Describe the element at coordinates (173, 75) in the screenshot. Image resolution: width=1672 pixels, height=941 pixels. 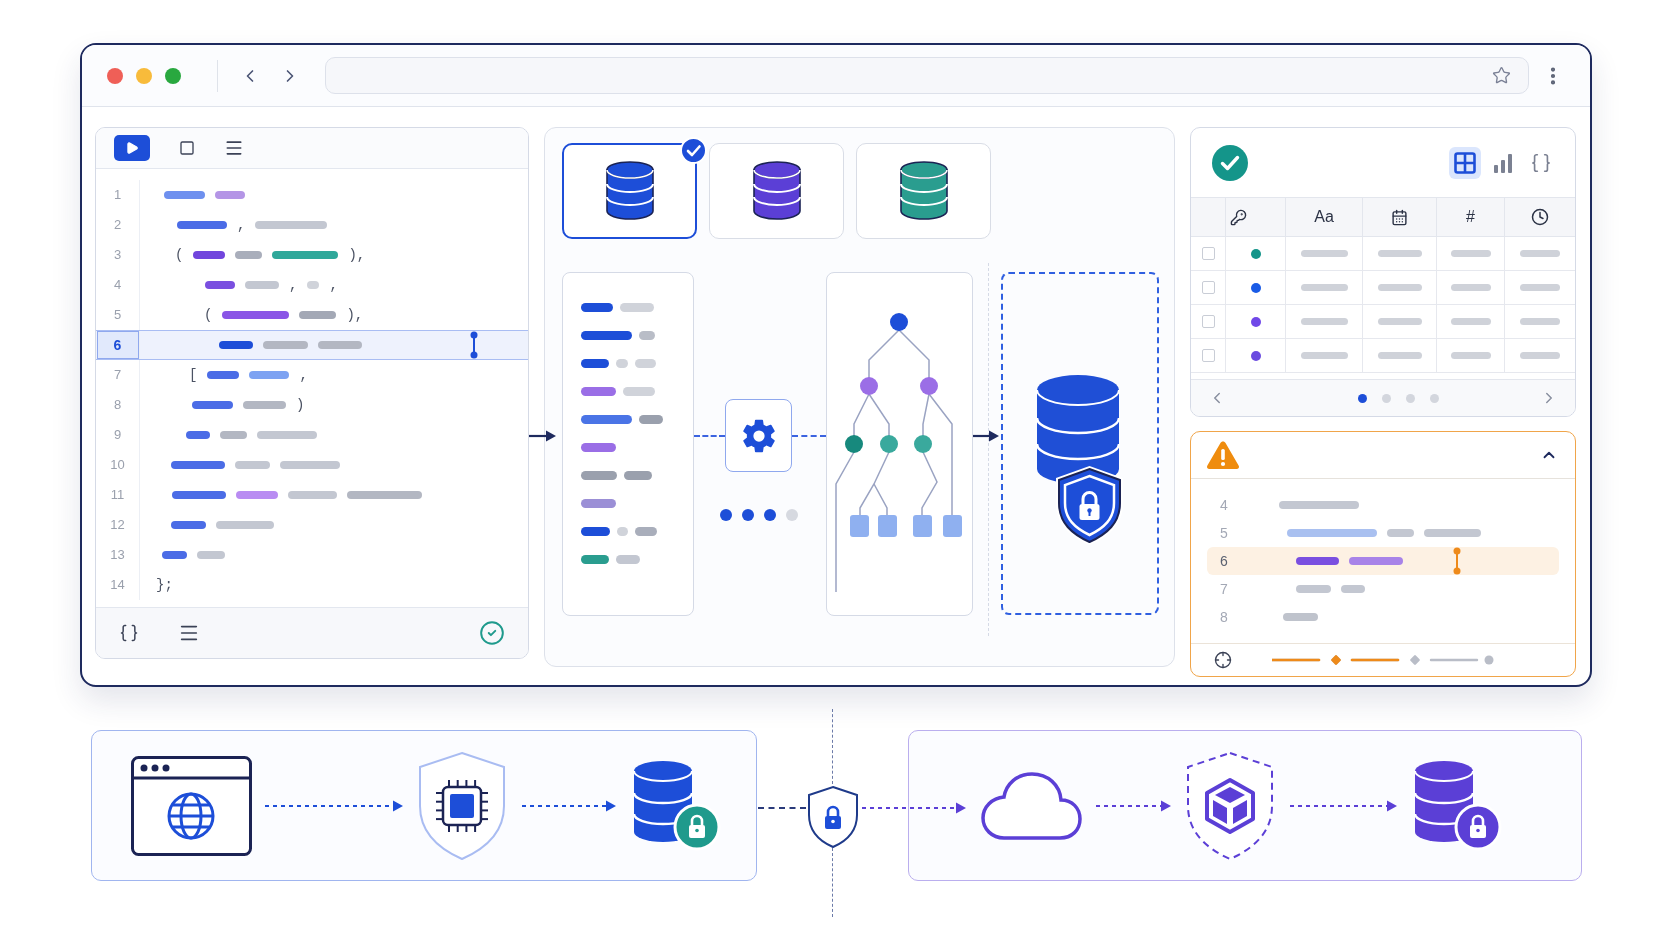
I see `zoom-window-button` at that location.